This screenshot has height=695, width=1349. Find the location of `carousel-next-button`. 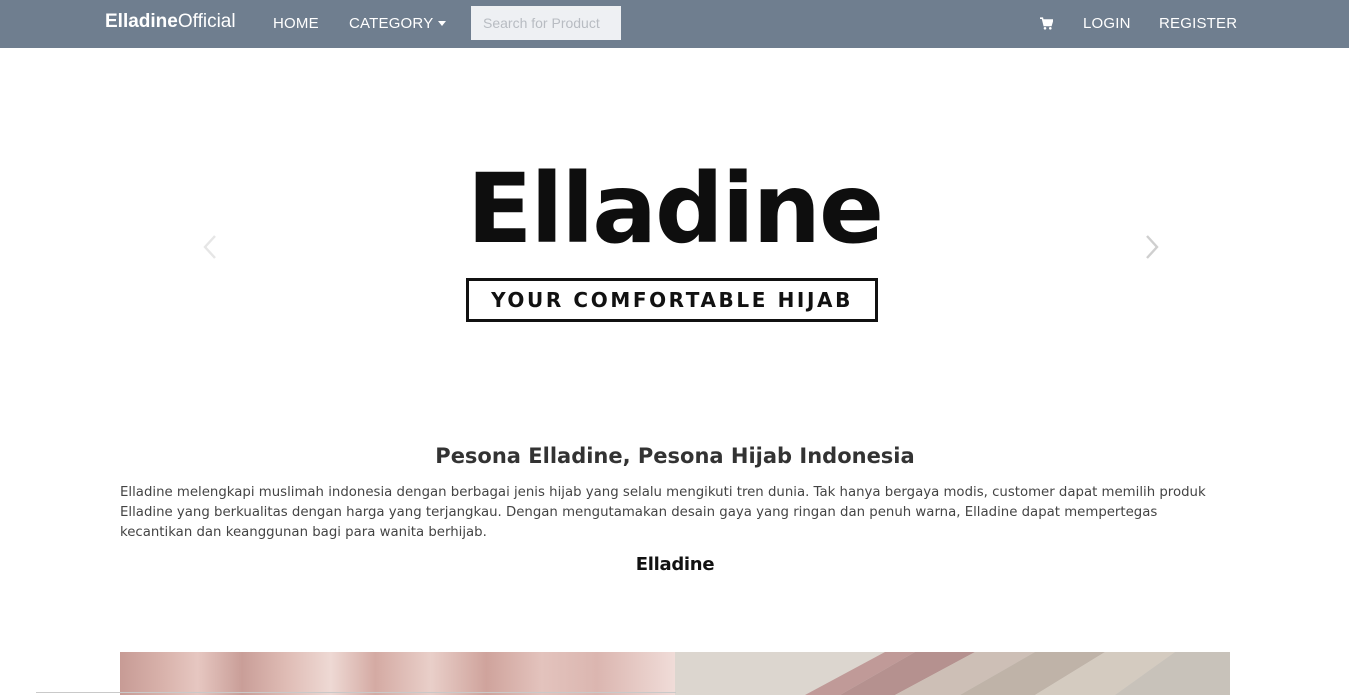

carousel-next-button is located at coordinates (1152, 247).